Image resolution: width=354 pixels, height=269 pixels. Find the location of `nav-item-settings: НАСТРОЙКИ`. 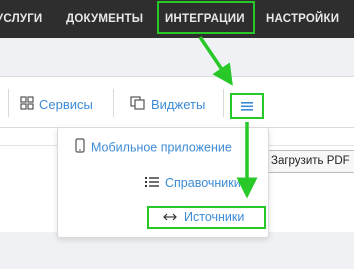

nav-item-settings: НАСТРОЙКИ is located at coordinates (302, 19).